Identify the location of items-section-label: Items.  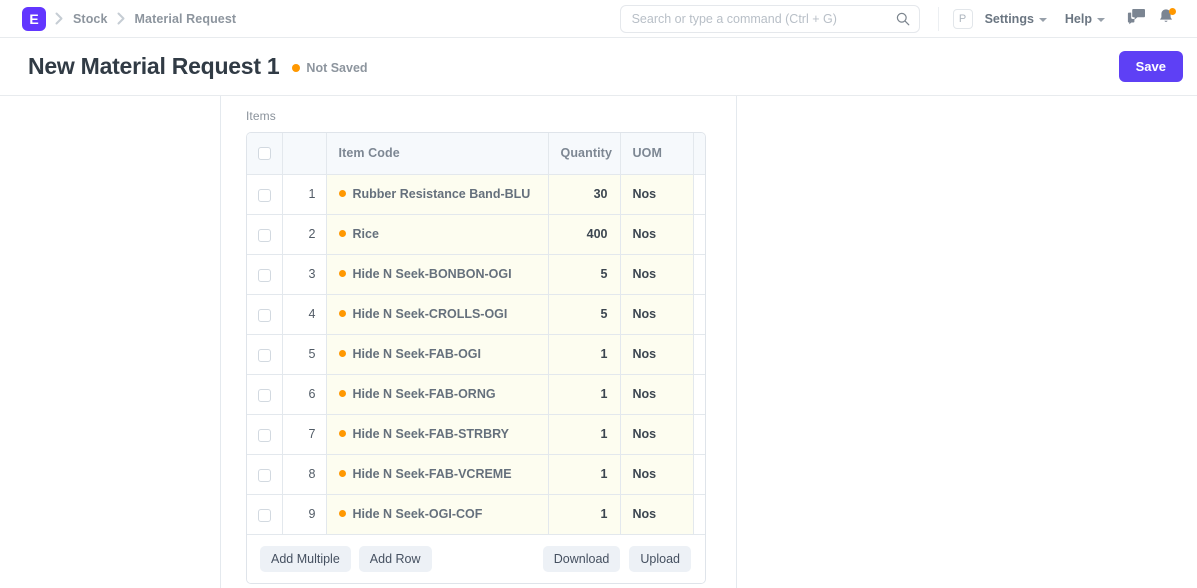
(261, 116).